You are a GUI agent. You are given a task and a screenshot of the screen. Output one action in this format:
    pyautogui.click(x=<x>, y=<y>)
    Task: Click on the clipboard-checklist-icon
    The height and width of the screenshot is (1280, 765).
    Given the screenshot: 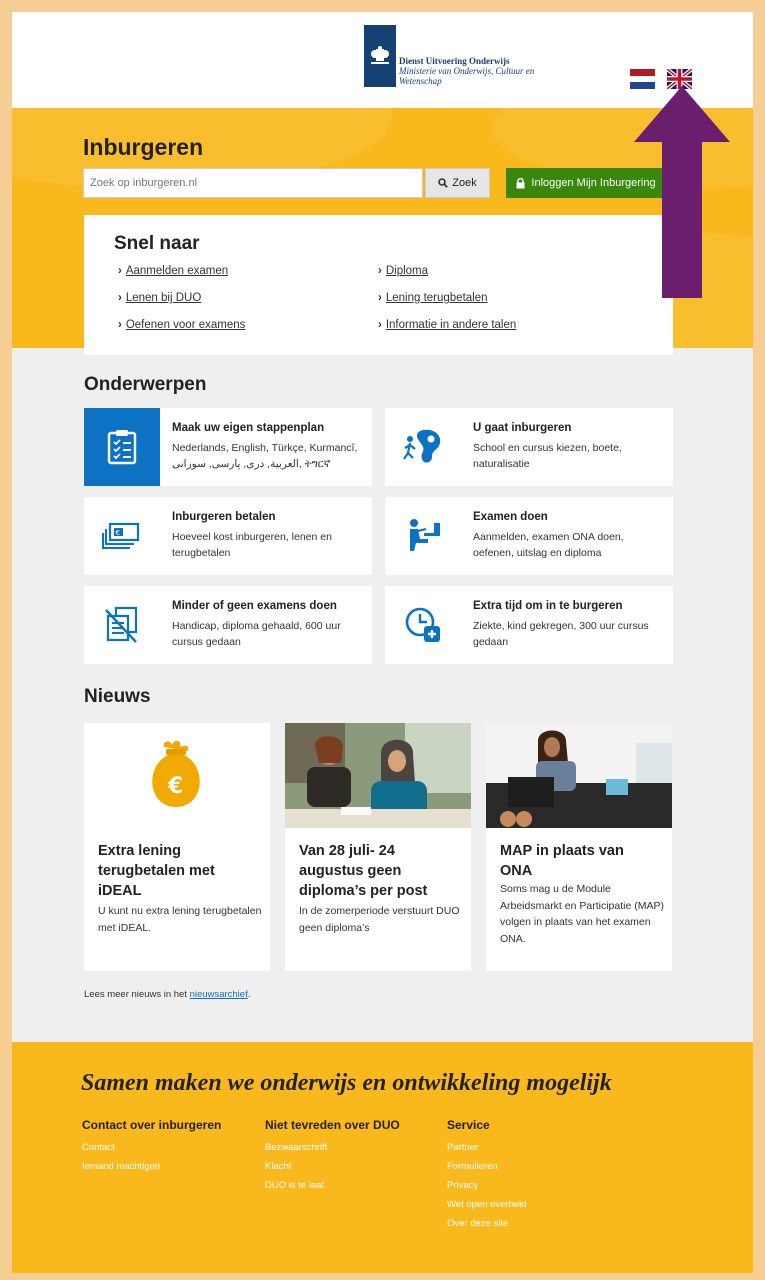 What is the action you would take?
    pyautogui.click(x=122, y=447)
    